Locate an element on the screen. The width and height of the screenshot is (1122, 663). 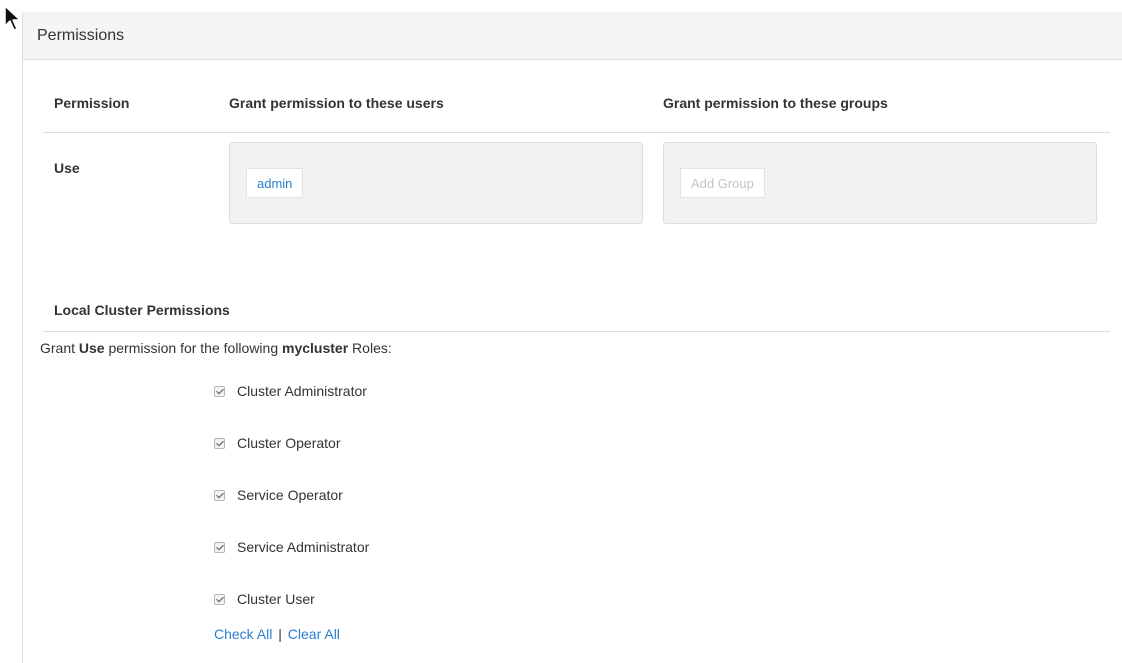
role-label: Cluster Operator is located at coordinates (289, 443).